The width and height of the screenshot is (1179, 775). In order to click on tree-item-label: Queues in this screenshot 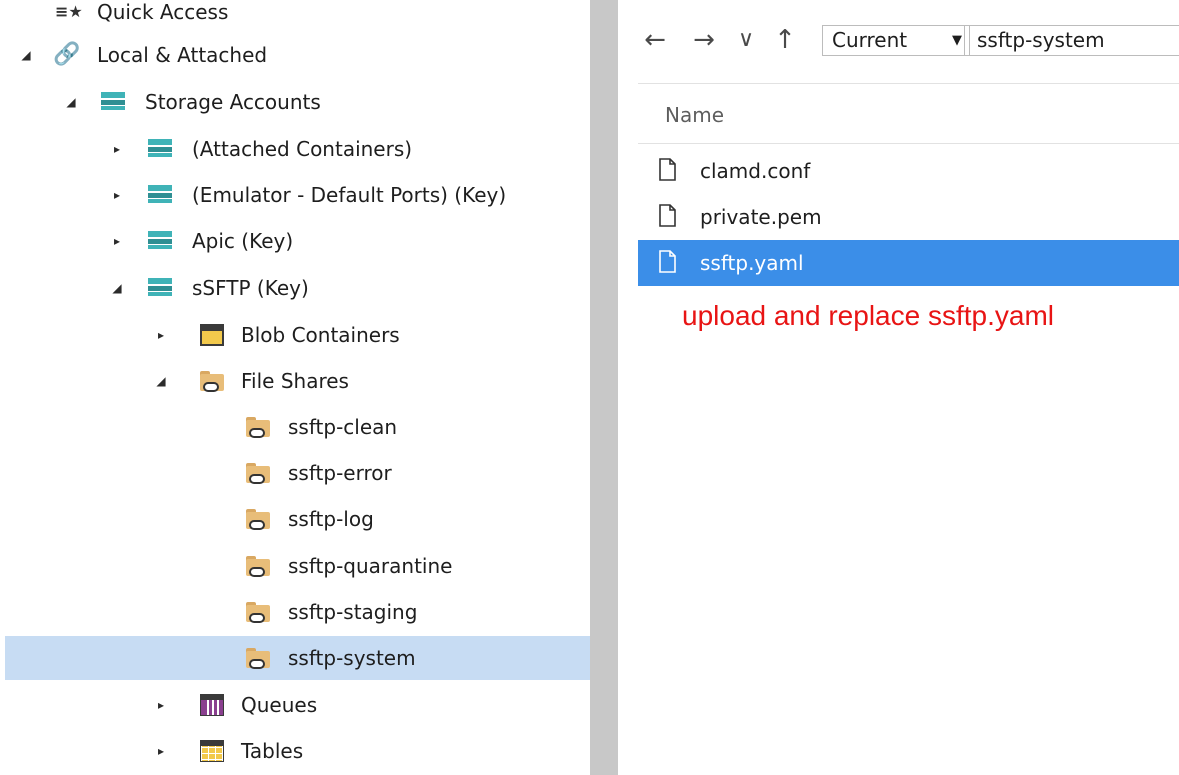, I will do `click(279, 705)`.